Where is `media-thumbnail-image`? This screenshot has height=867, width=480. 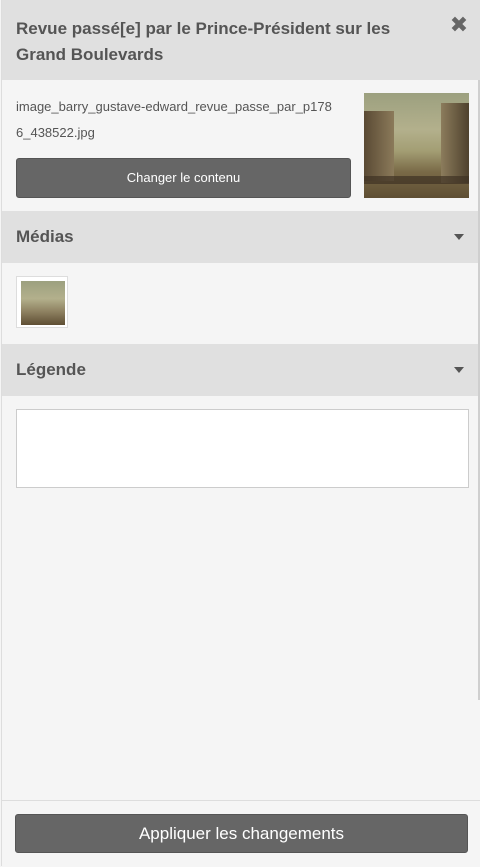
media-thumbnail-image is located at coordinates (43, 303).